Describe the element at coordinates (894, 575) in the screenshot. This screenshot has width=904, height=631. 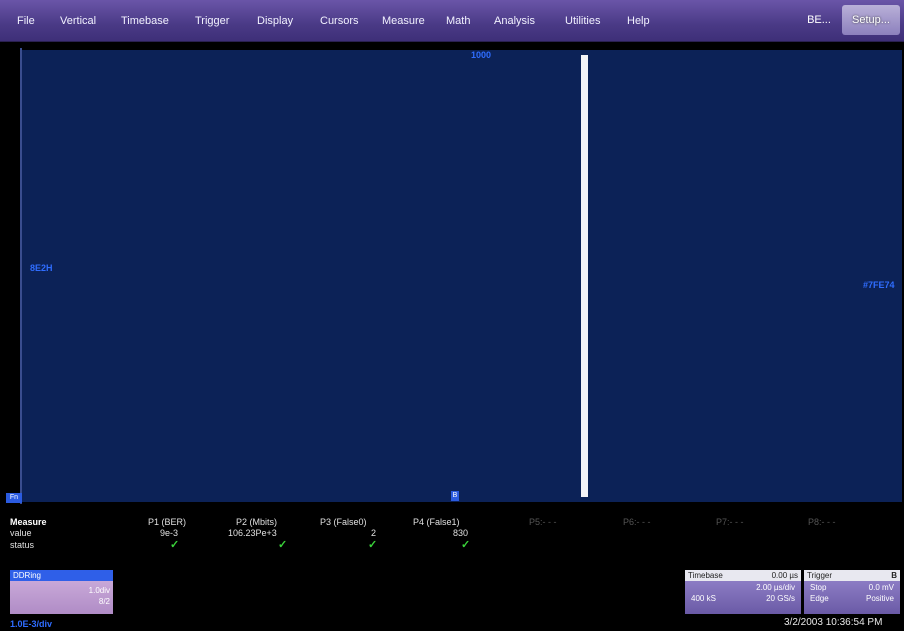
I see `trigger-channel: B` at that location.